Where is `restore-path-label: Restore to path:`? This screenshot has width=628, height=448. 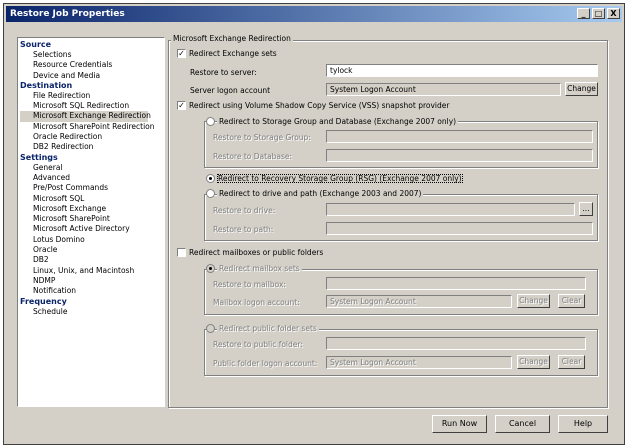
restore-path-label: Restore to path: is located at coordinates (243, 229).